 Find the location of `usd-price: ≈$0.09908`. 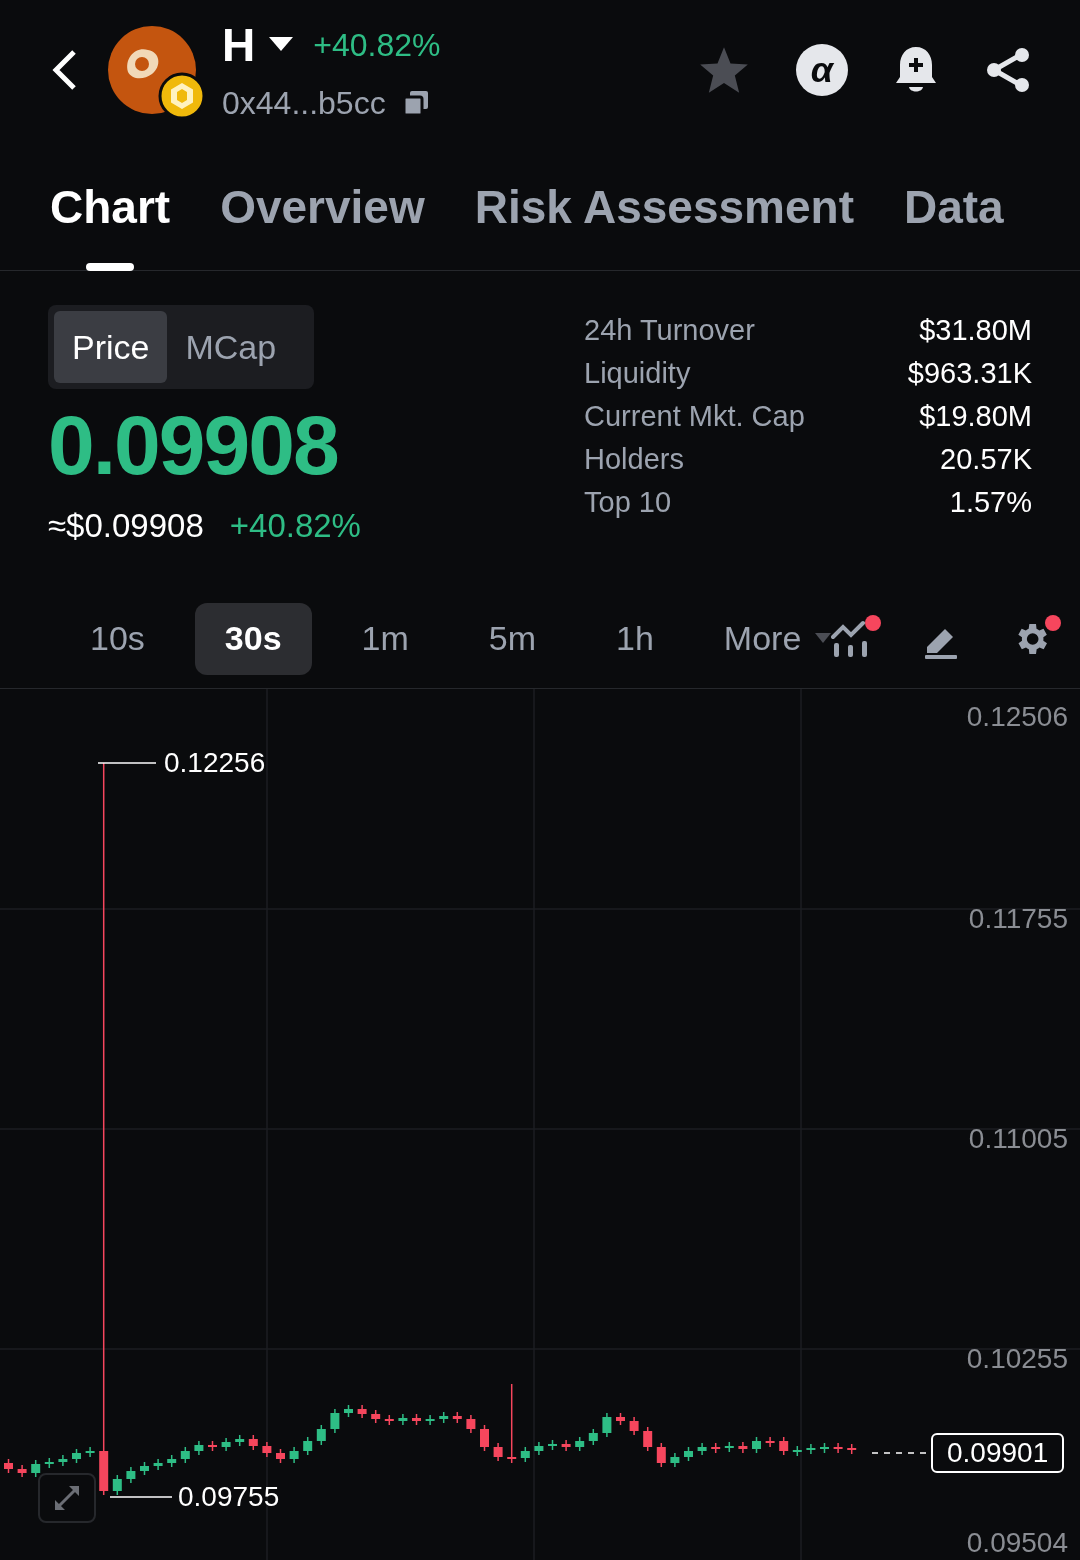

usd-price: ≈$0.09908 is located at coordinates (126, 525).